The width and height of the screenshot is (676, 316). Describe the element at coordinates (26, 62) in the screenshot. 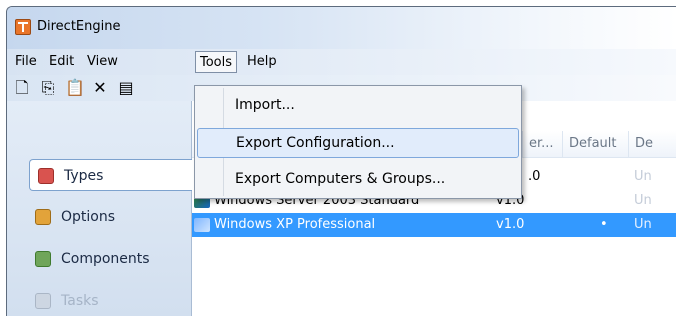

I see `menu-file: File` at that location.